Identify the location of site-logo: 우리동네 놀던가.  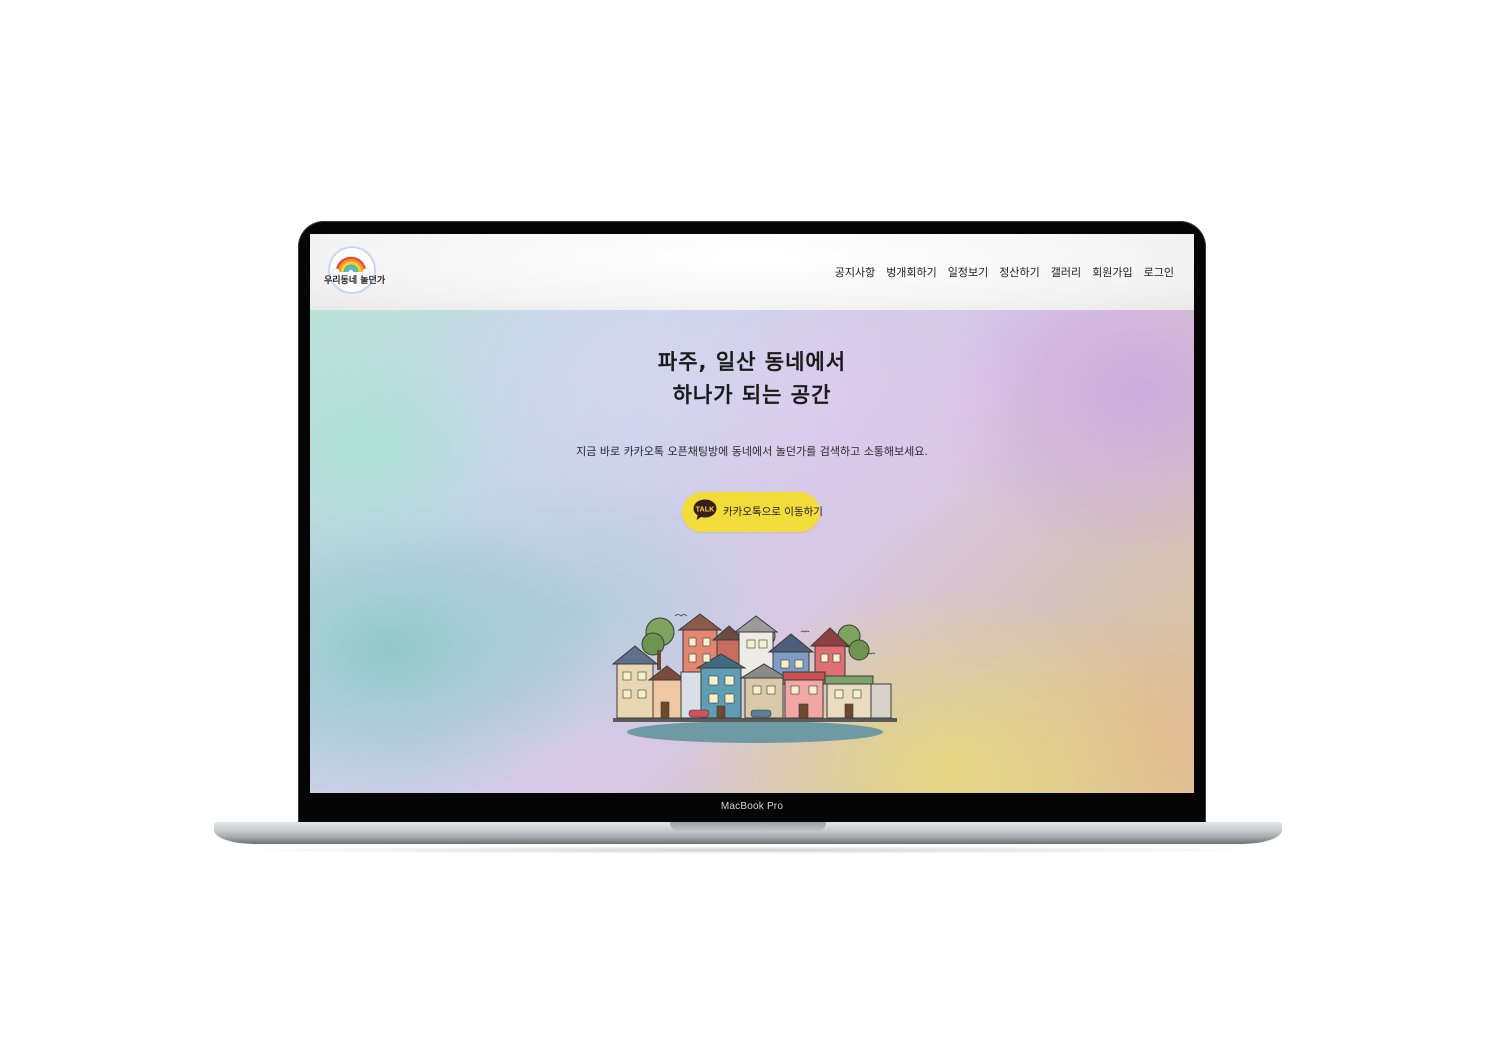
(355, 271).